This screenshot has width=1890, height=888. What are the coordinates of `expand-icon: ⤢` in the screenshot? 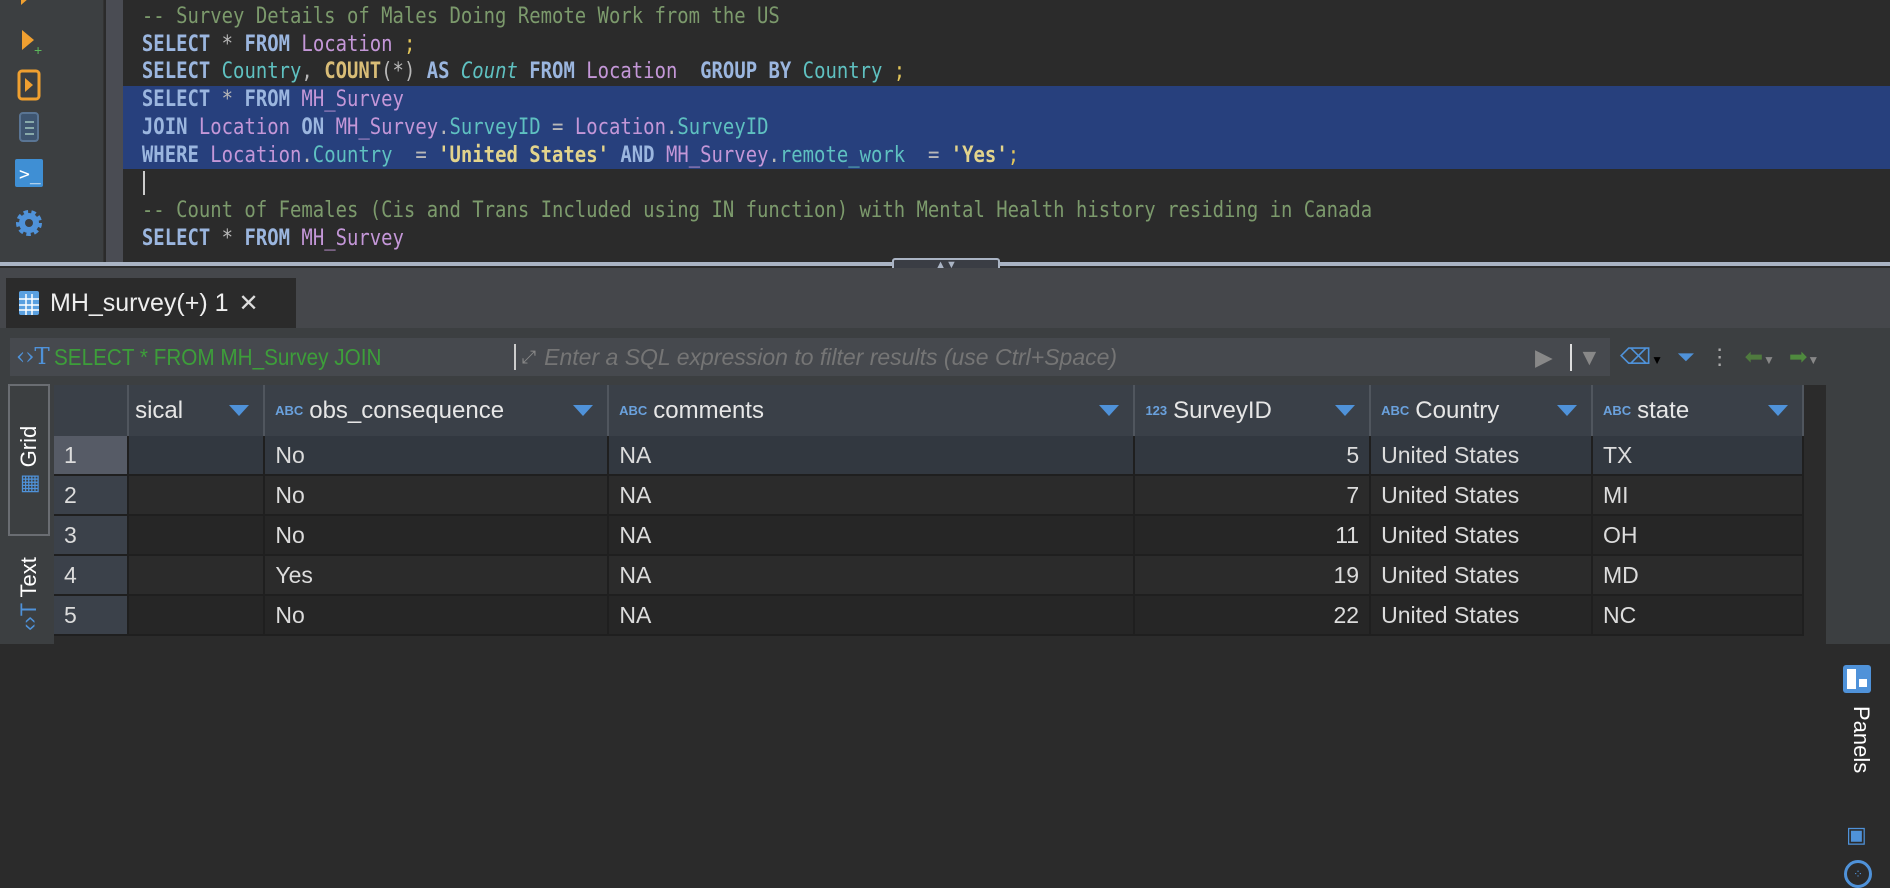 It's located at (529, 357).